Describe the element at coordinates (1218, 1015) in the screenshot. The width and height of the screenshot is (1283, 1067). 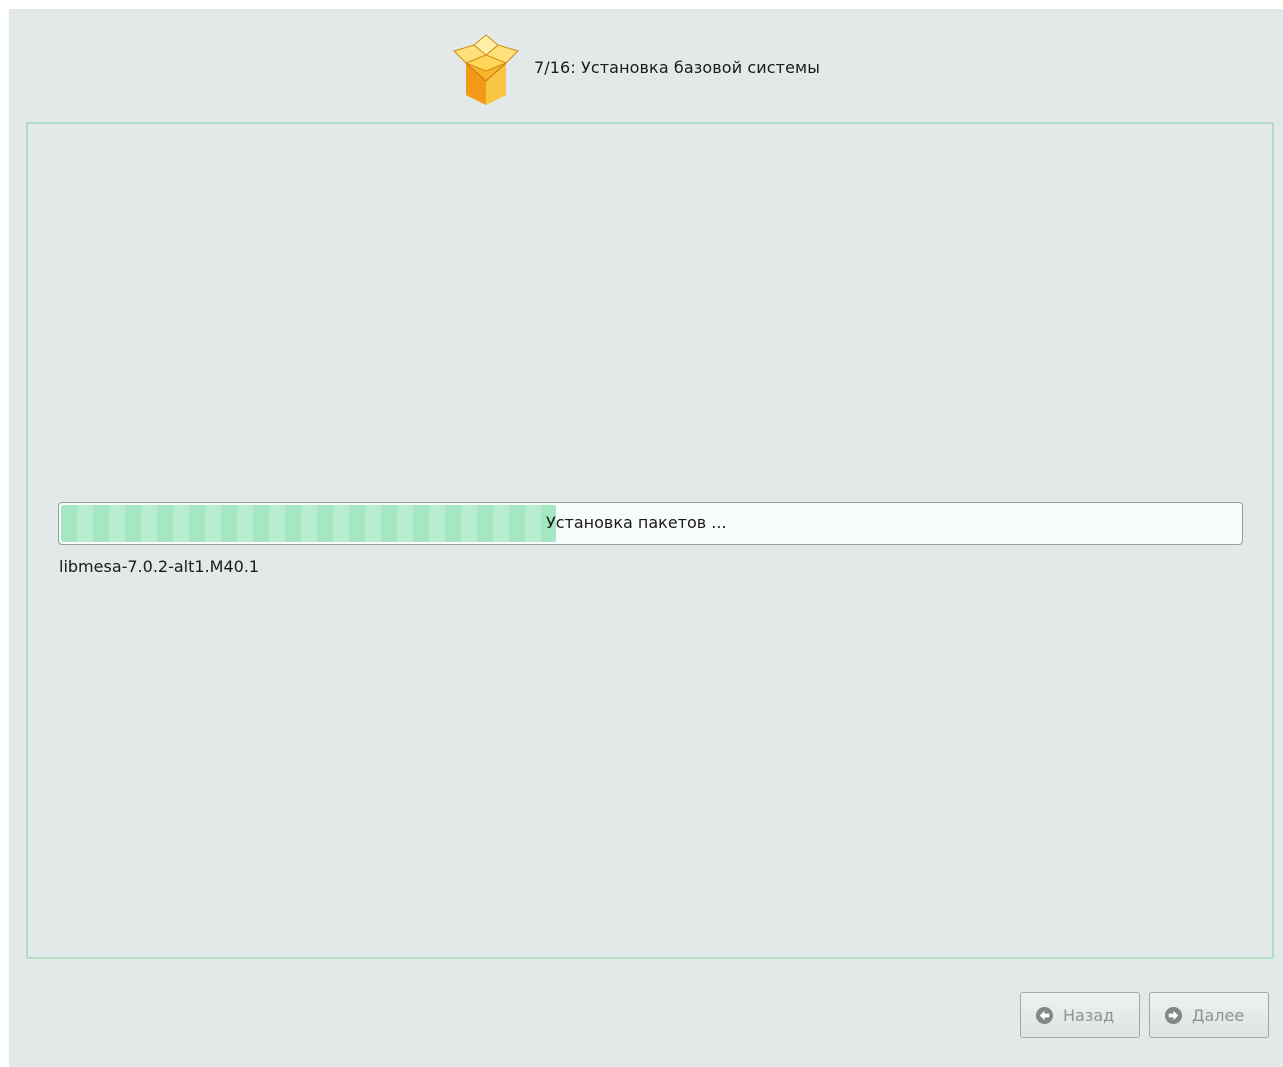
I see `next-button-label: Далее` at that location.